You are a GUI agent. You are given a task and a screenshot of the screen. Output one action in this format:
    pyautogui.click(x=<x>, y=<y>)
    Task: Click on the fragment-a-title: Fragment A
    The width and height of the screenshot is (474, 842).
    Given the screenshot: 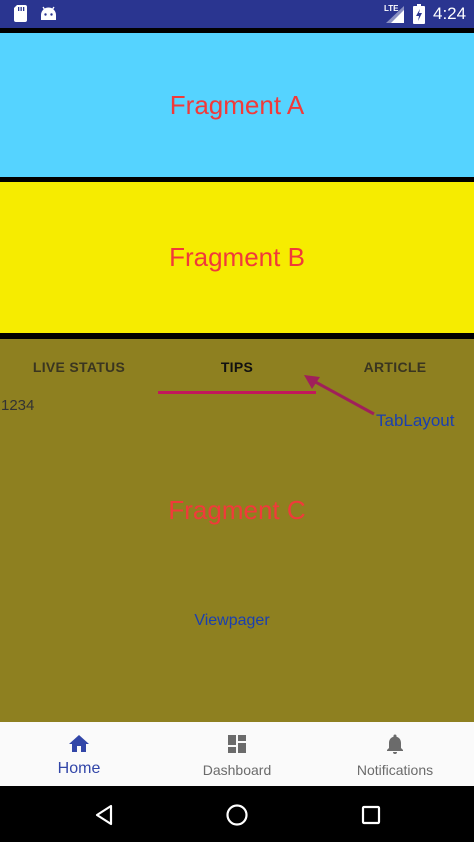 What is the action you would take?
    pyautogui.click(x=237, y=104)
    